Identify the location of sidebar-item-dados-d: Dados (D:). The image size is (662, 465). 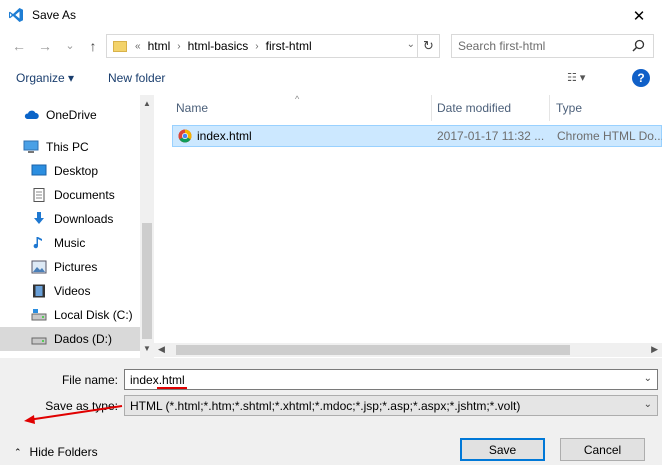
(70, 339).